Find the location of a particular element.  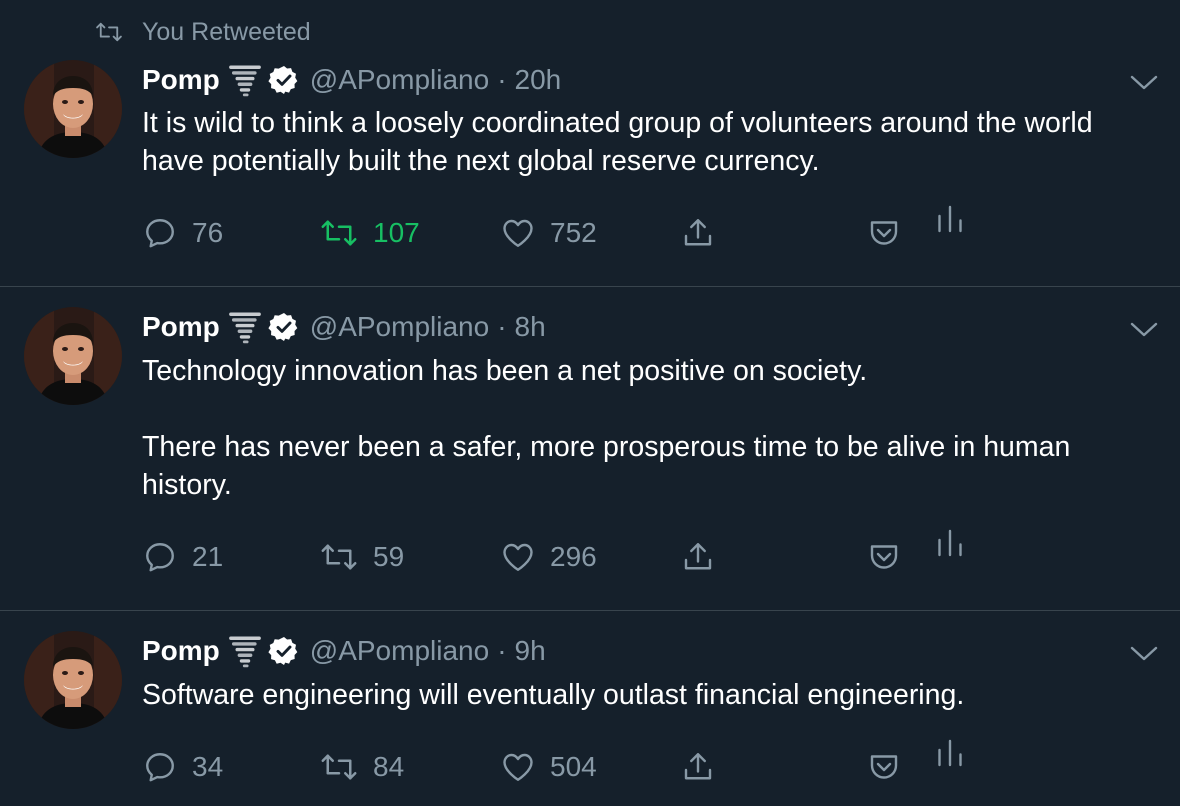

reply-count: 34 is located at coordinates (208, 766).